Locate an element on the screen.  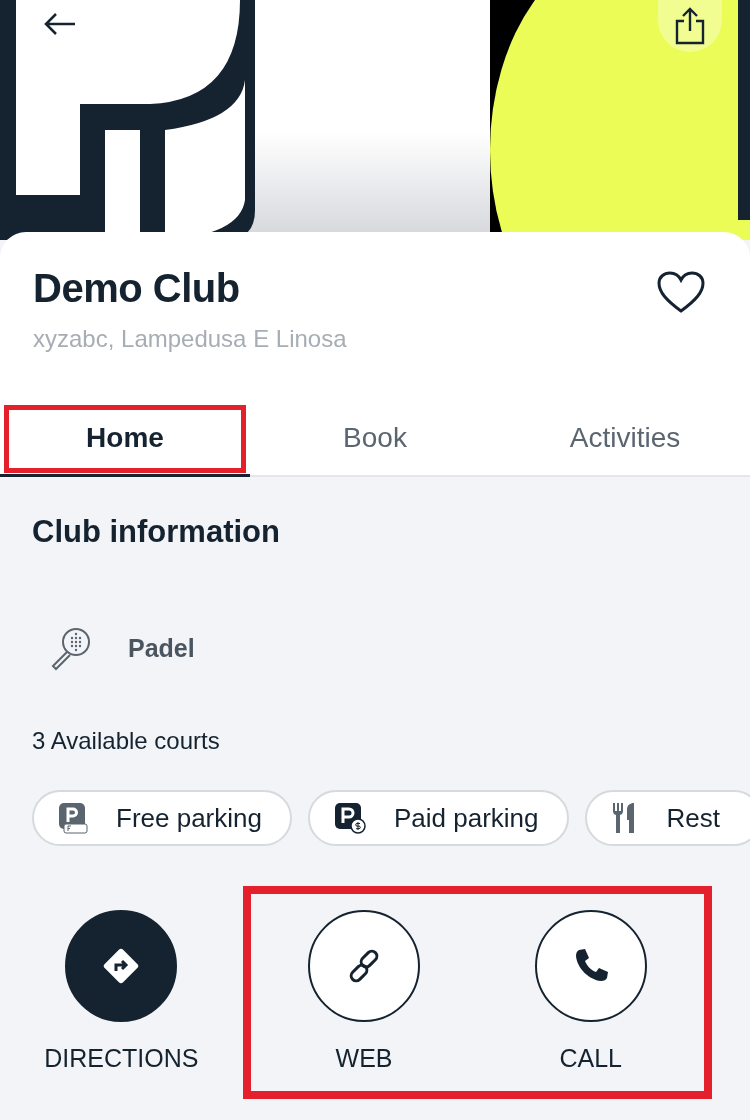
action-label: CALL is located at coordinates (590, 1058).